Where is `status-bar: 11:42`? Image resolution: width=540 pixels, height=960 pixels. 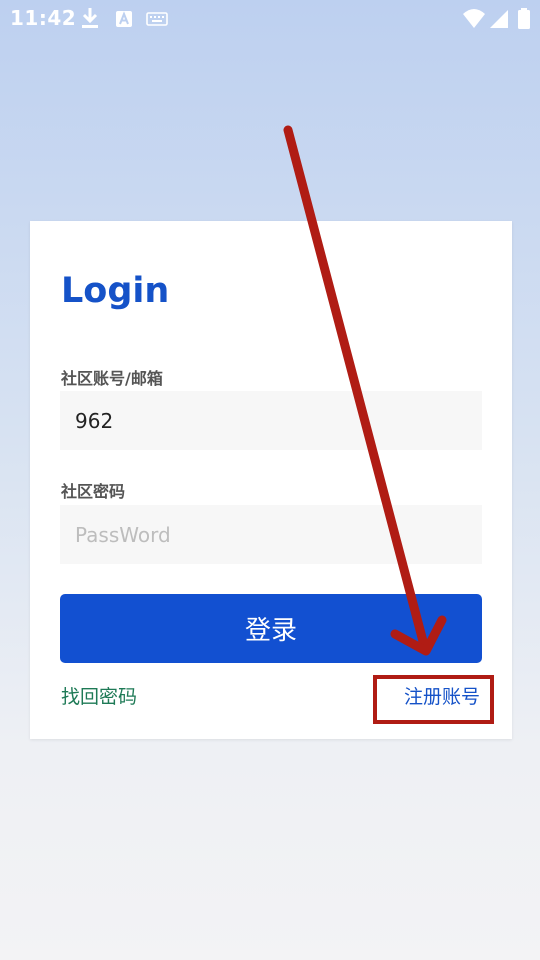 status-bar: 11:42 is located at coordinates (270, 18).